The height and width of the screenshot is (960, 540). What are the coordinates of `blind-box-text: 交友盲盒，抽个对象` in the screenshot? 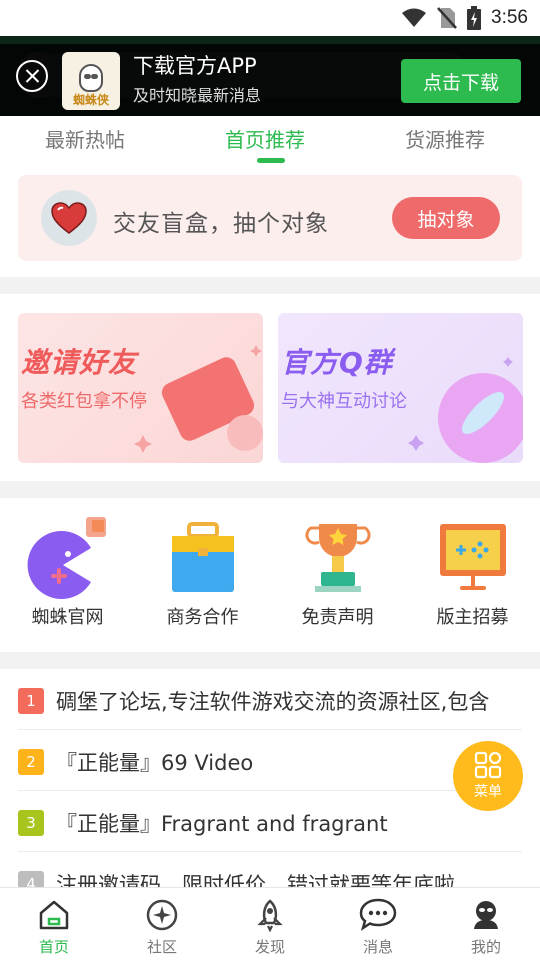 It's located at (221, 224).